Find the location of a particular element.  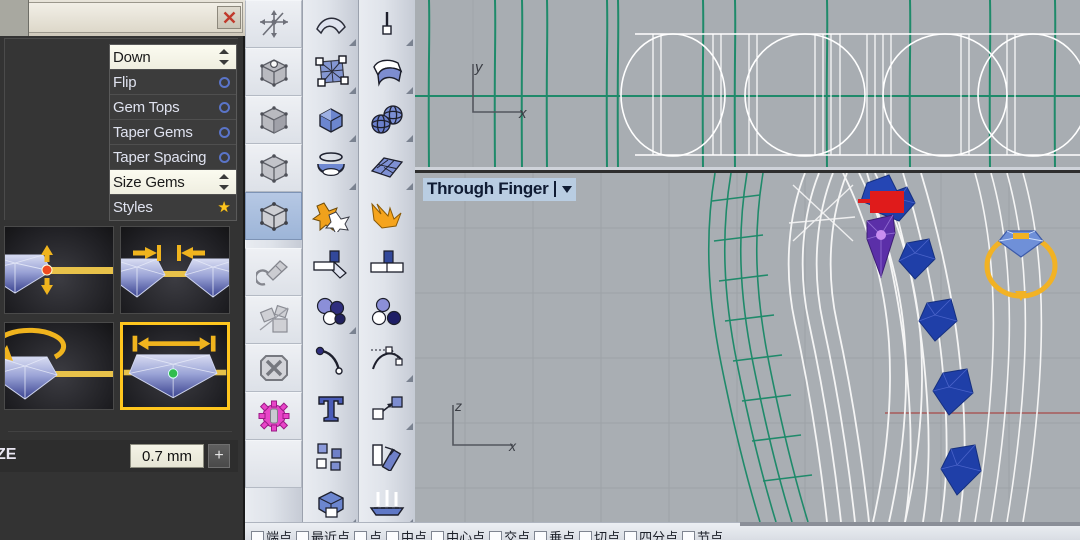

gem-option-taper-gems: Taper Gems is located at coordinates (173, 132).